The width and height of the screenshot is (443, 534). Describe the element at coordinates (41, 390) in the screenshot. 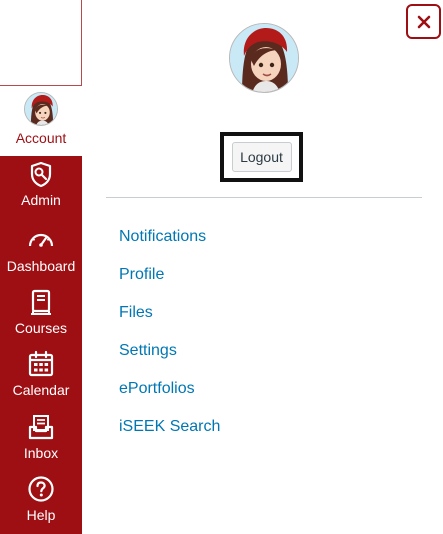

I see `nav-item-label: Calendar` at that location.